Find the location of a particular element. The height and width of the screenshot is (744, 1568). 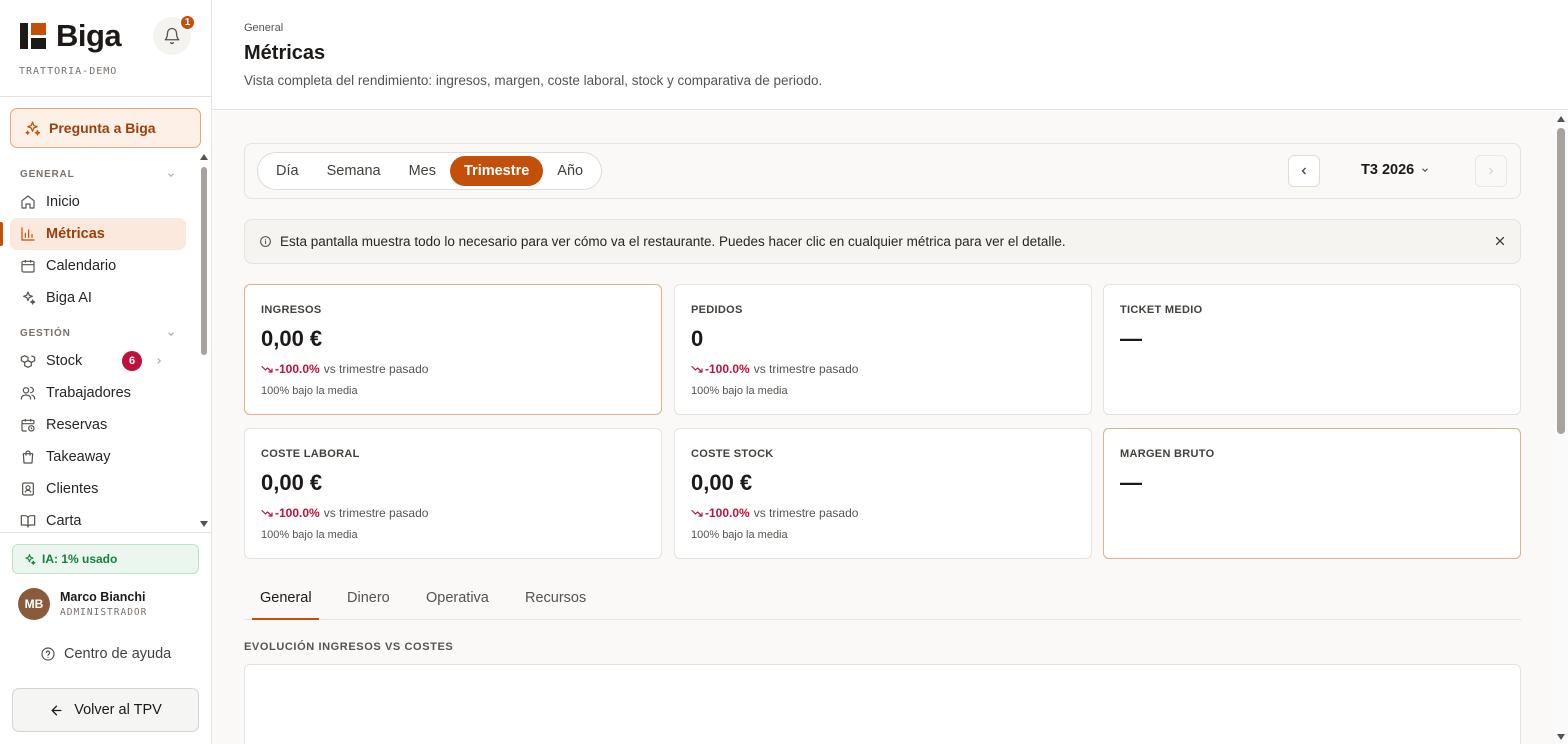

period-dropdown: T3 2026 is located at coordinates (1395, 170).